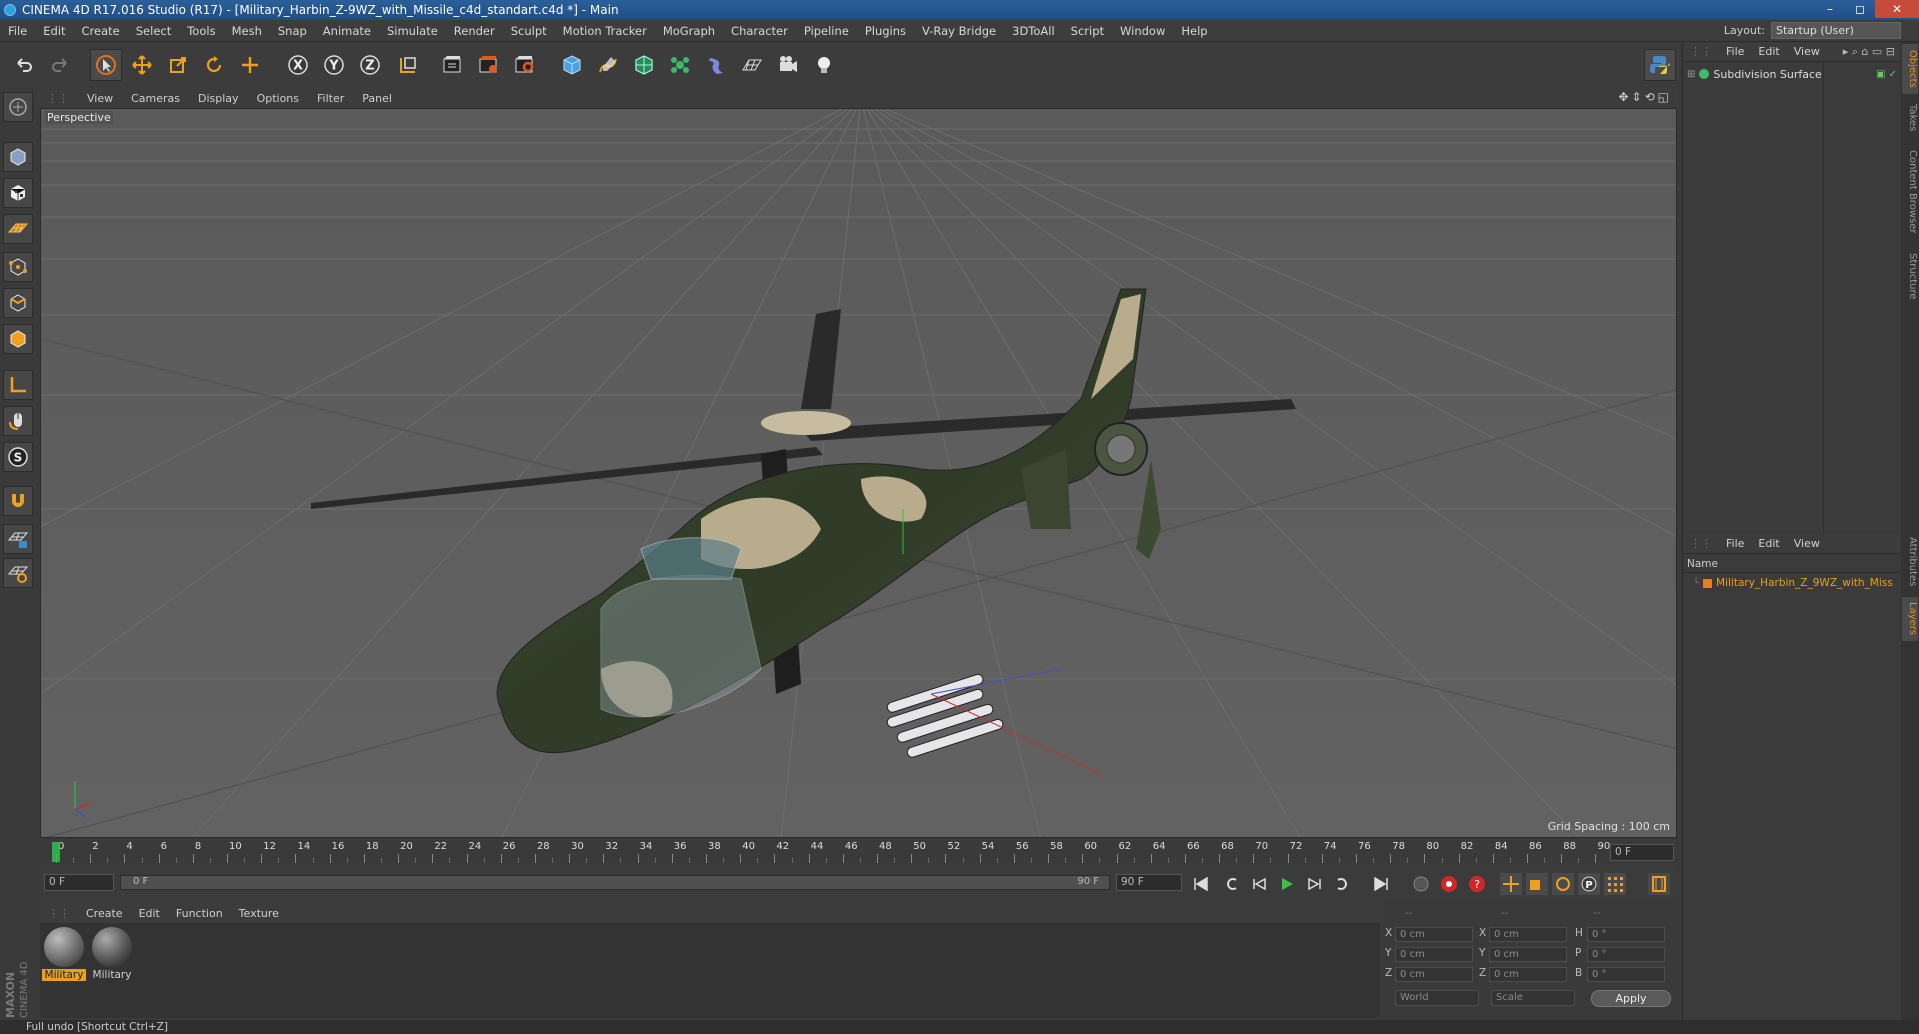 The height and width of the screenshot is (1034, 1919). I want to click on model-mode-icon, so click(18, 157).